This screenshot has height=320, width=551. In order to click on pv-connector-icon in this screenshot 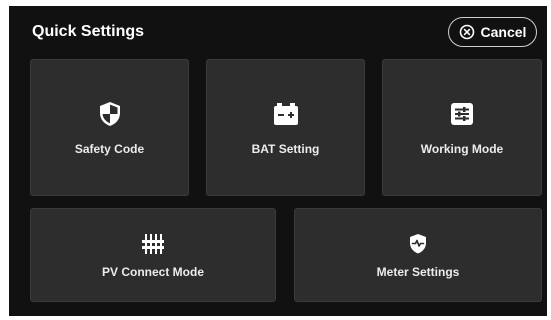, I will do `click(153, 244)`.